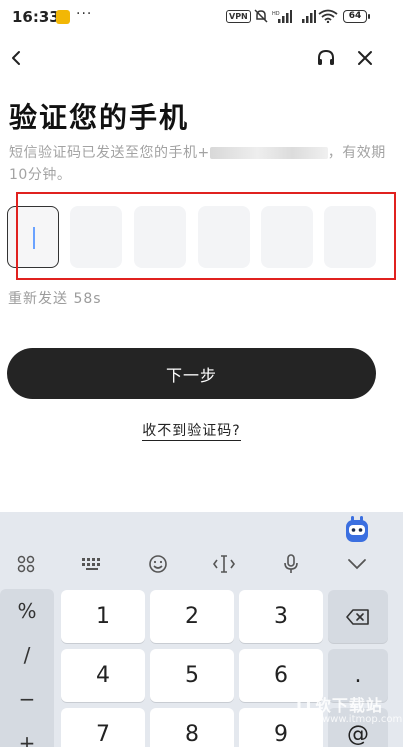 The image size is (403, 747). I want to click on chevron-left-icon, so click(16, 58).